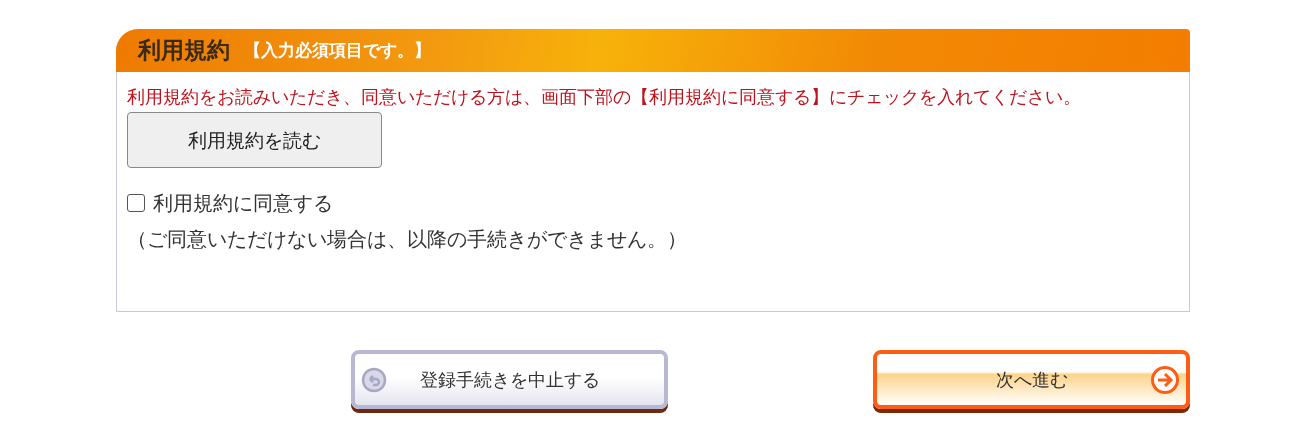 Image resolution: width=1300 pixels, height=446 pixels. Describe the element at coordinates (184, 51) in the screenshot. I see `panel-title: 利用規約` at that location.